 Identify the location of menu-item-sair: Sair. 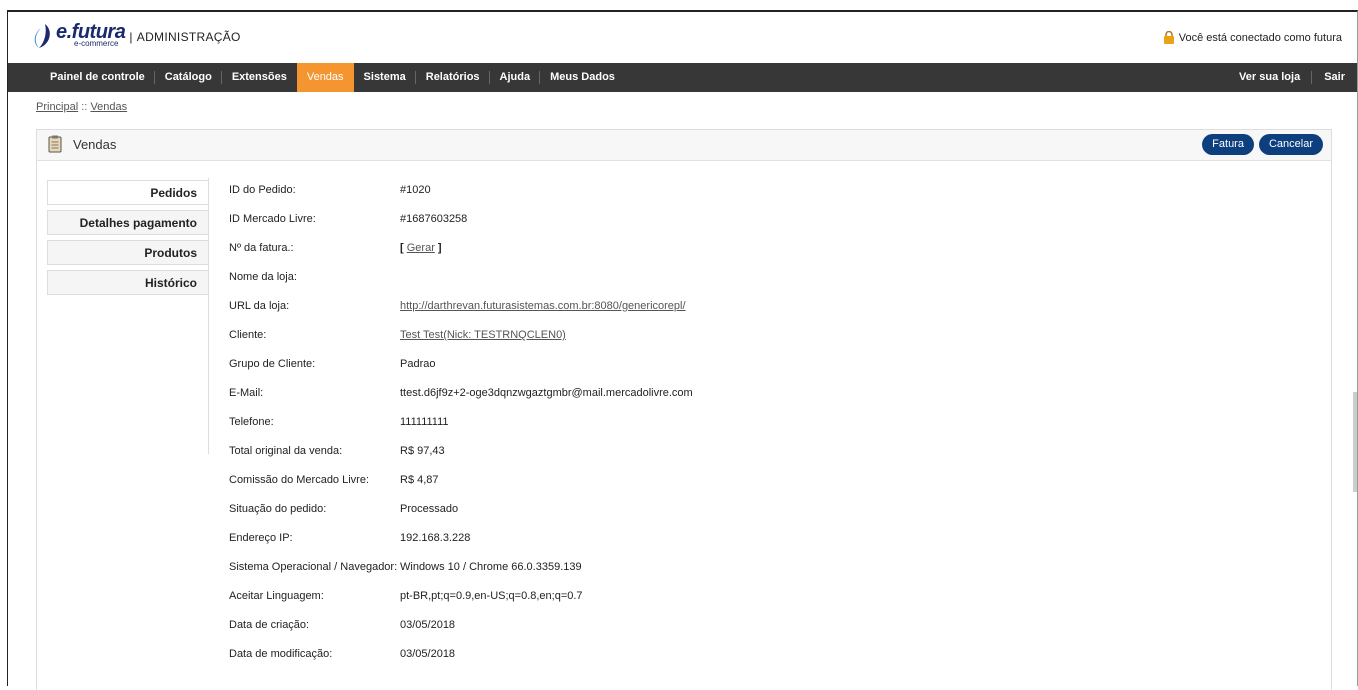
(1334, 77).